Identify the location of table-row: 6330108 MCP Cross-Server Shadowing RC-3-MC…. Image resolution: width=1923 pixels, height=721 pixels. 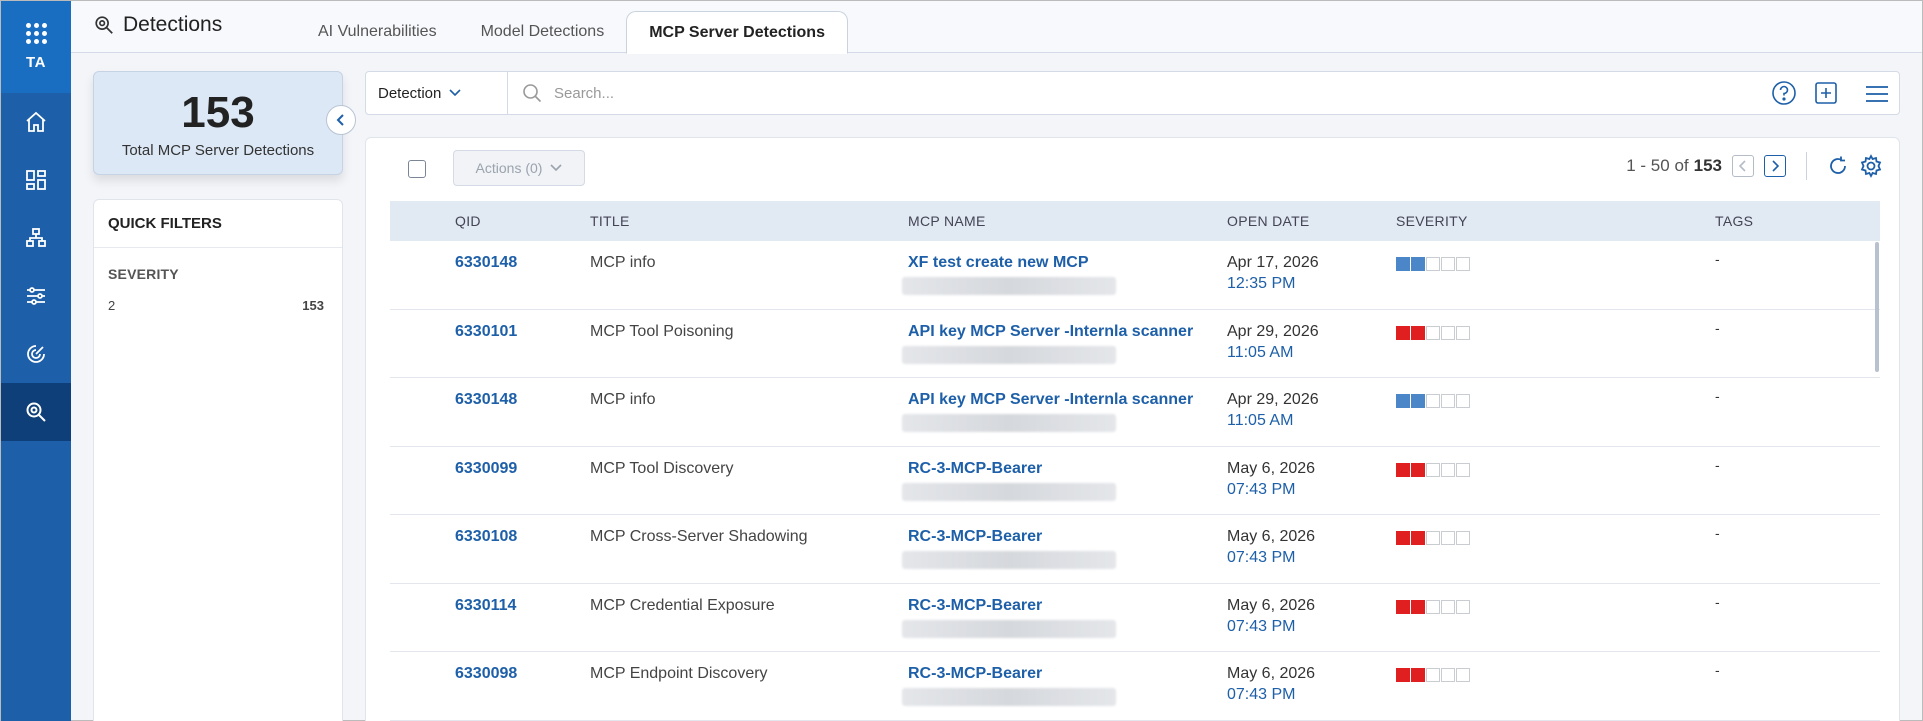
(1135, 549).